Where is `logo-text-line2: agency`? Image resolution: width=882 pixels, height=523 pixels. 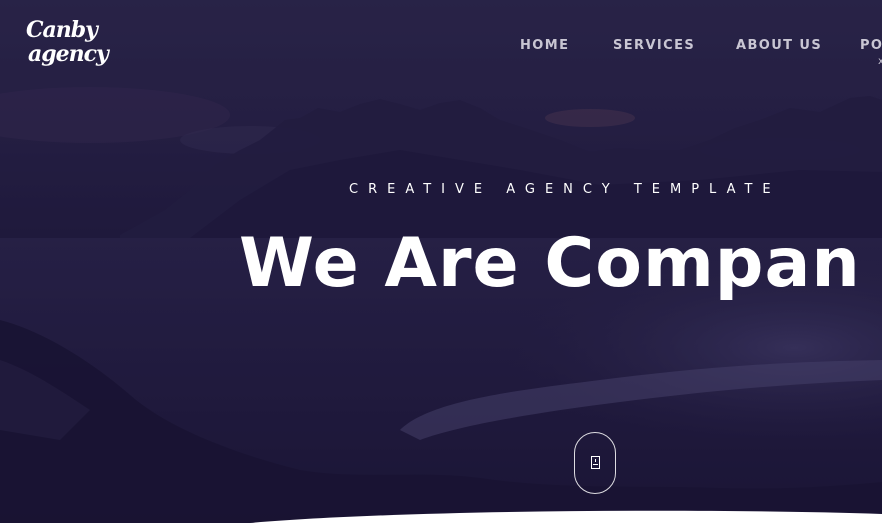
logo-text-line2: agency is located at coordinates (68, 54).